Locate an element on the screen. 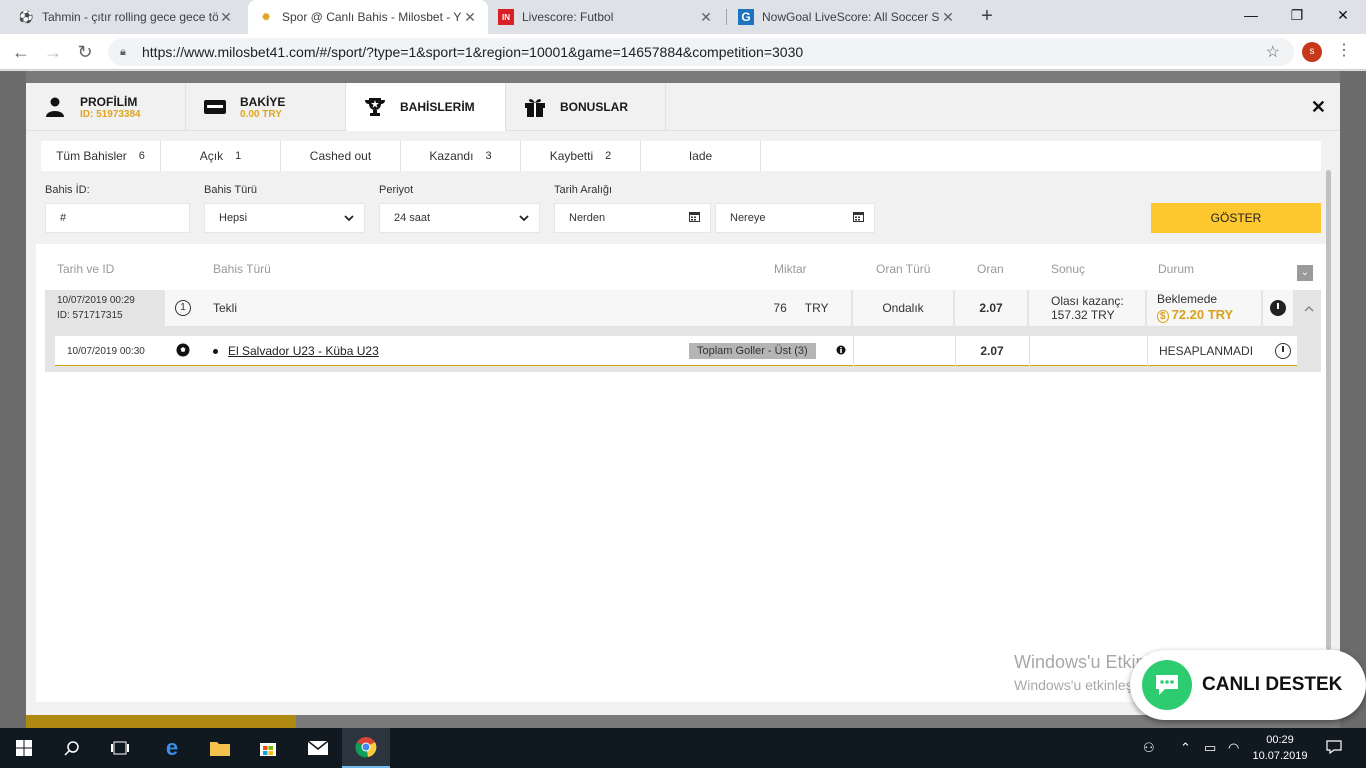 The height and width of the screenshot is (768, 1366). bet-type-select: Hepsi is located at coordinates (284, 218).